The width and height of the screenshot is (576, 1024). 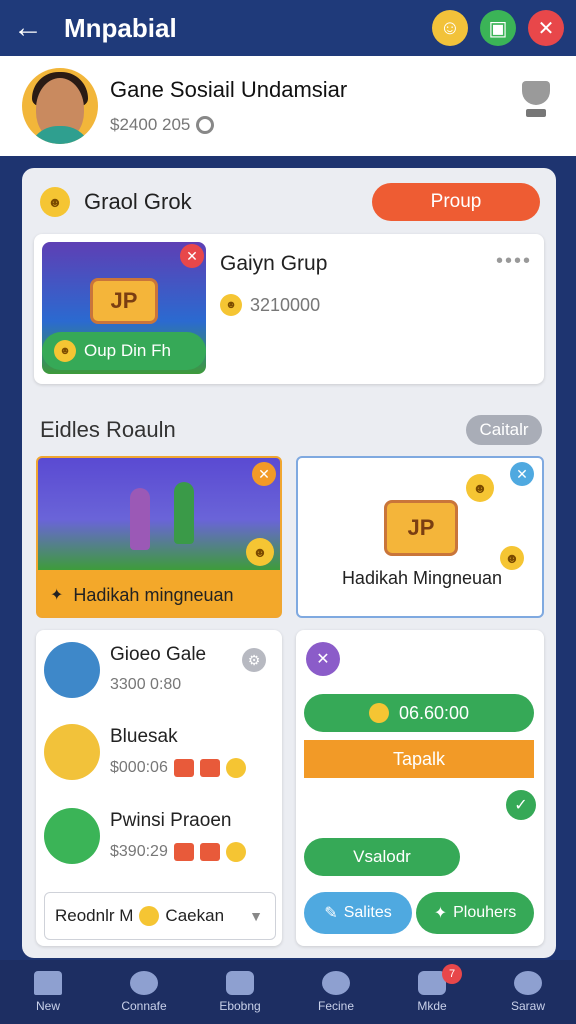 I want to click on nav-item-new: New, so click(x=48, y=992).